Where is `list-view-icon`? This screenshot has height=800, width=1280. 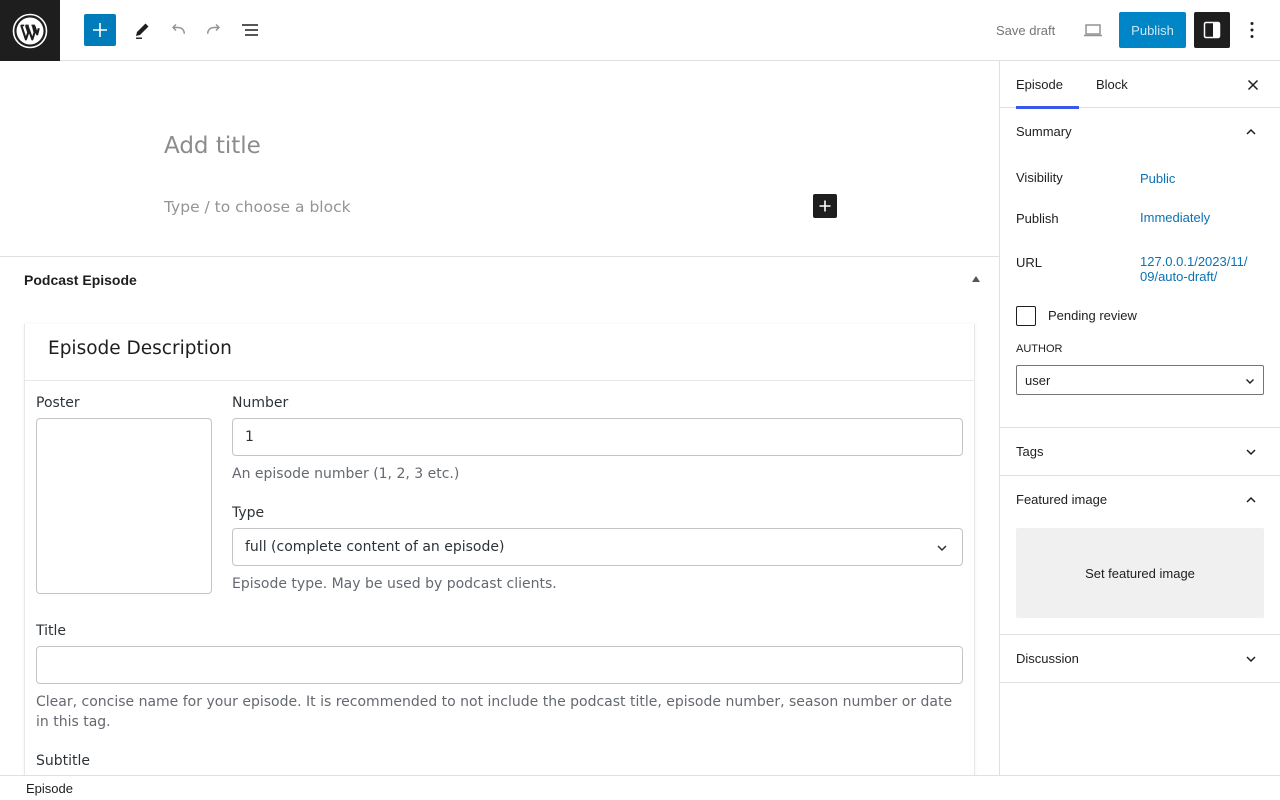 list-view-icon is located at coordinates (250, 30).